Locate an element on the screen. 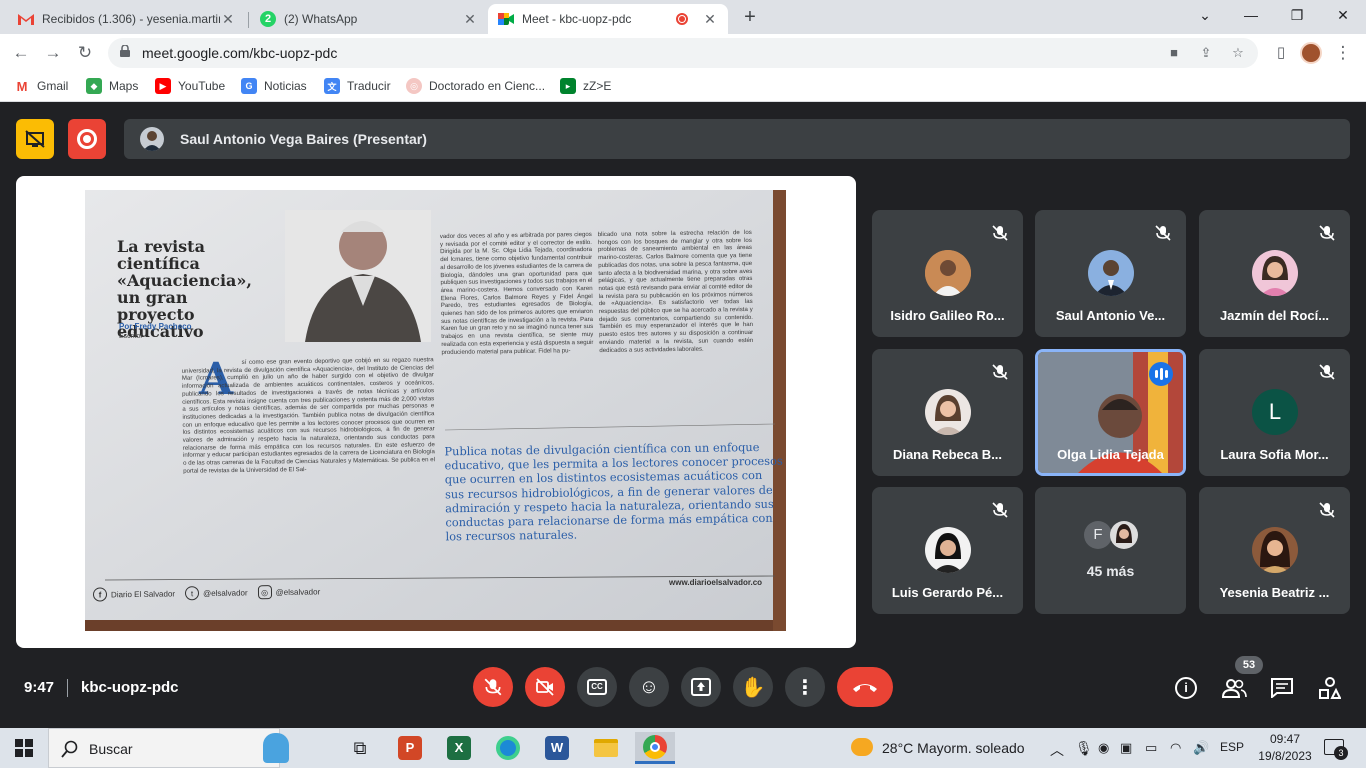 The image size is (1366, 768). hand-icon: ✋ is located at coordinates (753, 687).